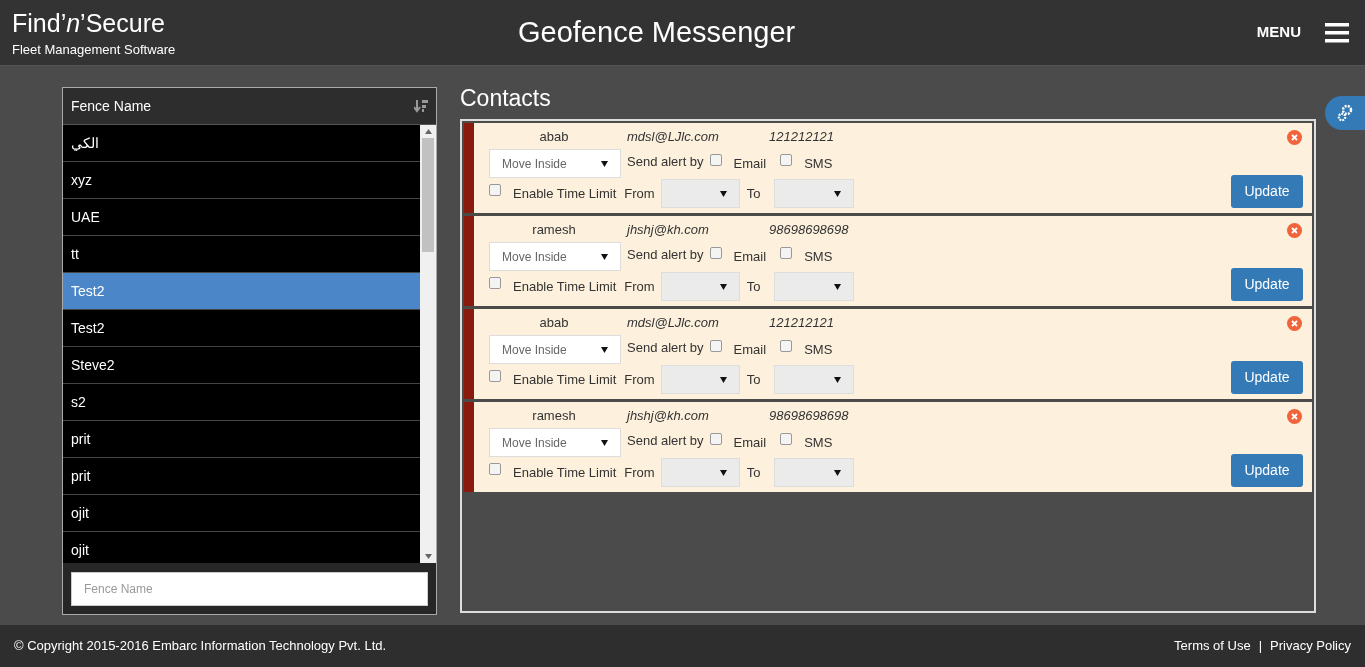 The image size is (1365, 667). What do you see at coordinates (241, 402) in the screenshot?
I see `fence-list-item: s2` at bounding box center [241, 402].